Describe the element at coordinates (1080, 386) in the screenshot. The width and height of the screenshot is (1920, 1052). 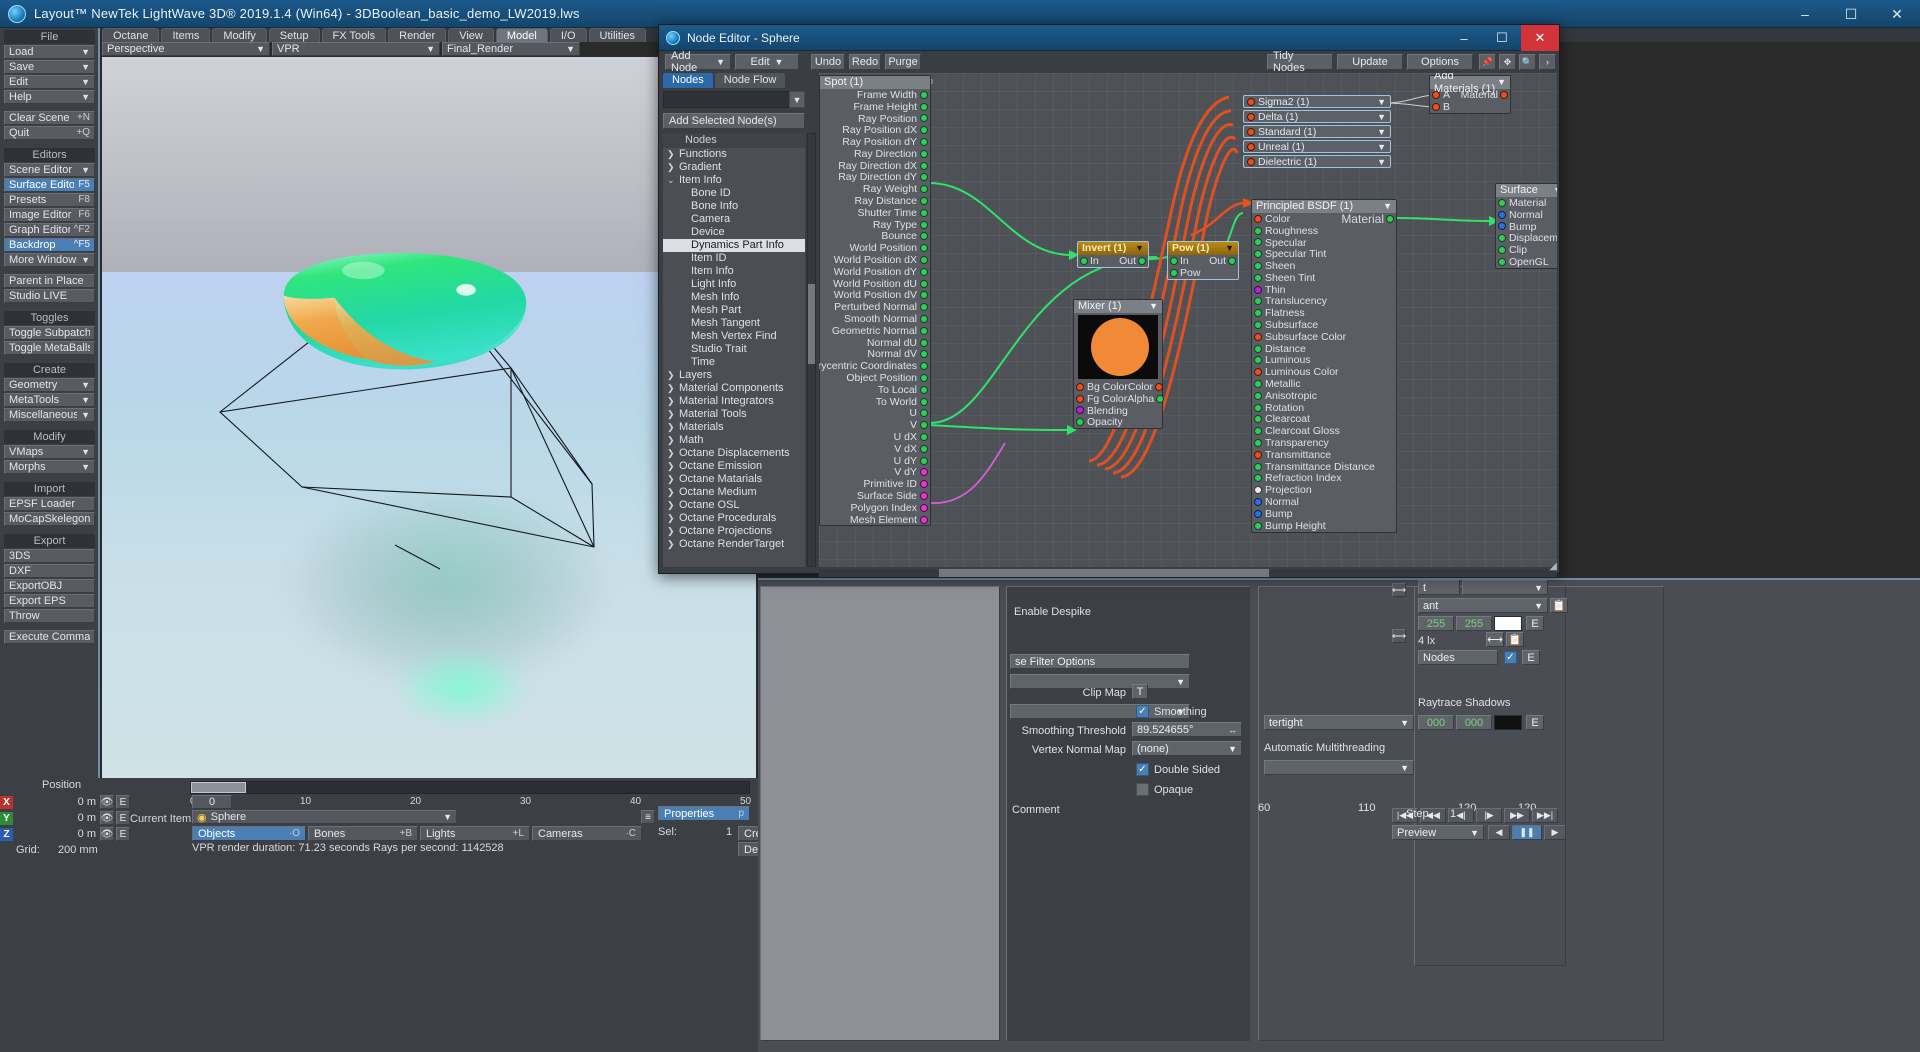
I see `mixer-input-port` at that location.